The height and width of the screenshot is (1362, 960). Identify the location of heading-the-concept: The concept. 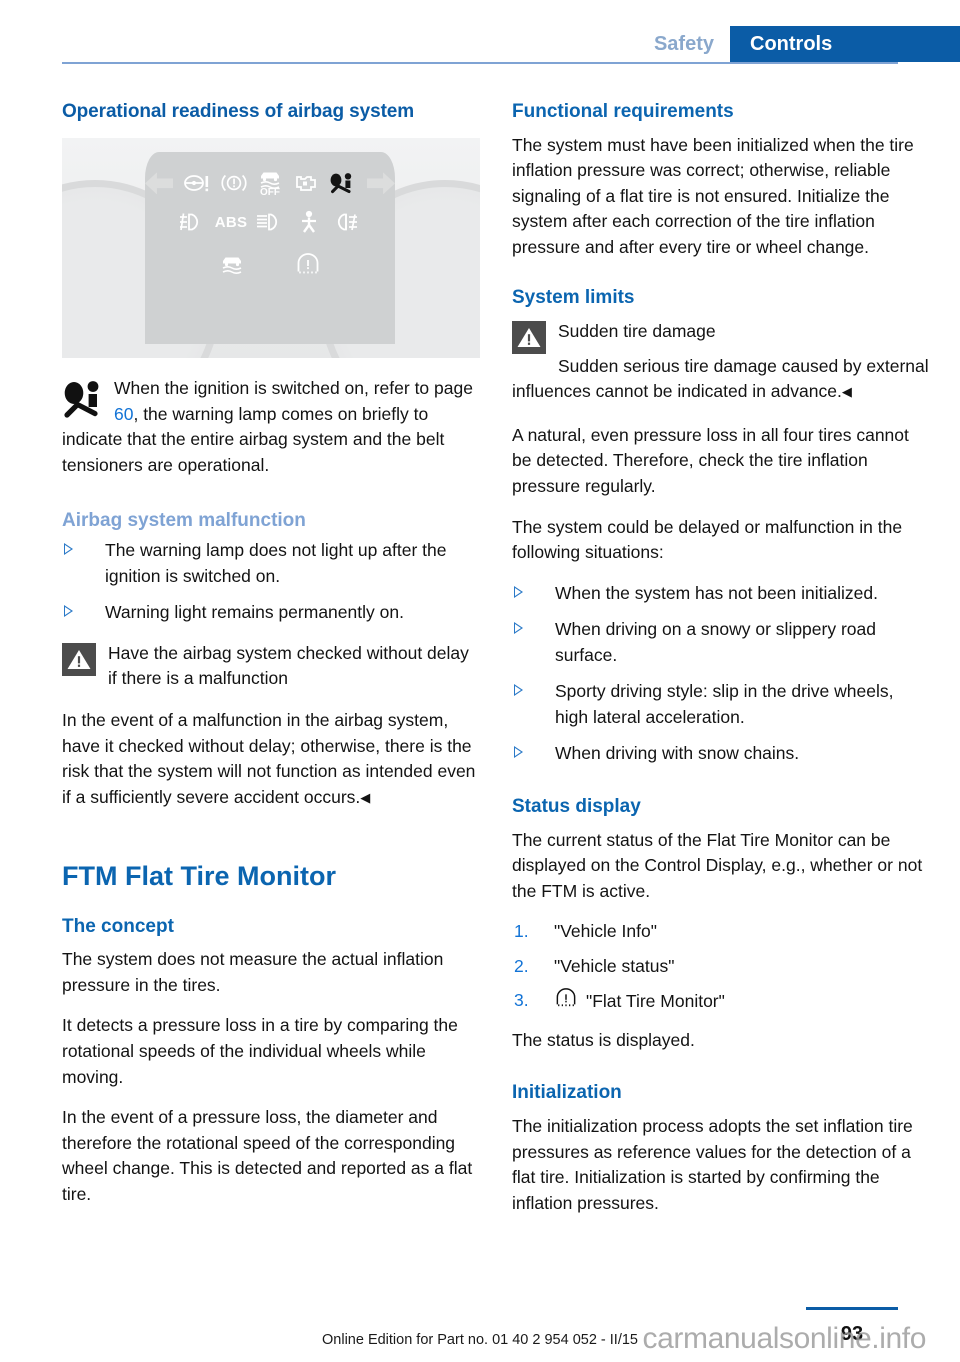
(118, 926).